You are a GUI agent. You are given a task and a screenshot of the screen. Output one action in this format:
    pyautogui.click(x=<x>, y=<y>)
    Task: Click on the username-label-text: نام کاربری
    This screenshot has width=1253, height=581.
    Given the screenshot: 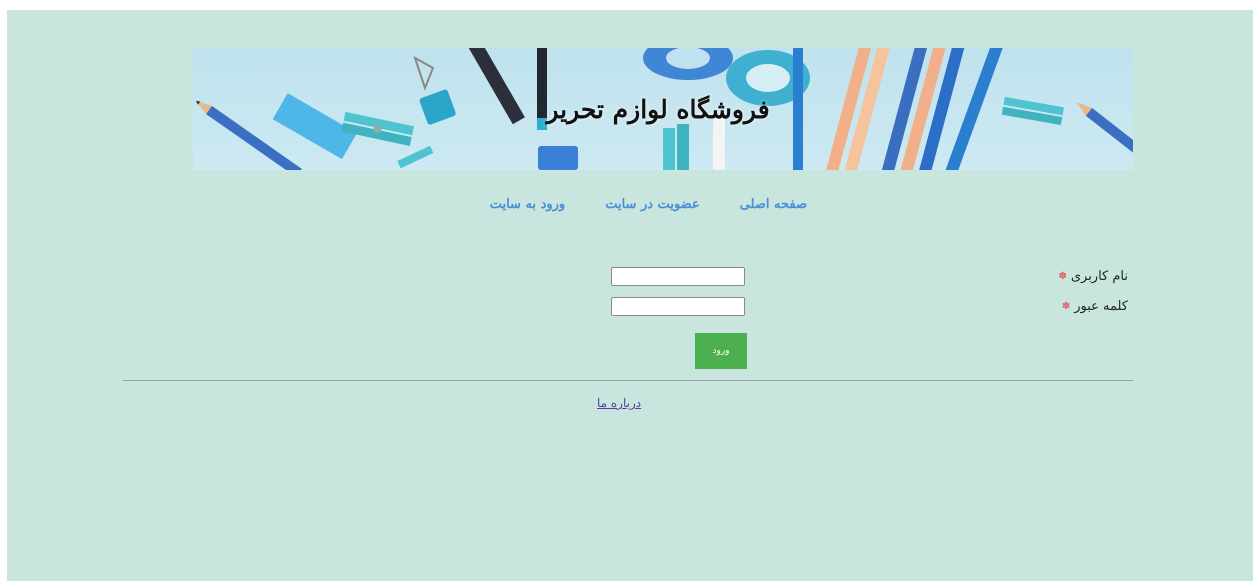 What is the action you would take?
    pyautogui.click(x=1099, y=276)
    